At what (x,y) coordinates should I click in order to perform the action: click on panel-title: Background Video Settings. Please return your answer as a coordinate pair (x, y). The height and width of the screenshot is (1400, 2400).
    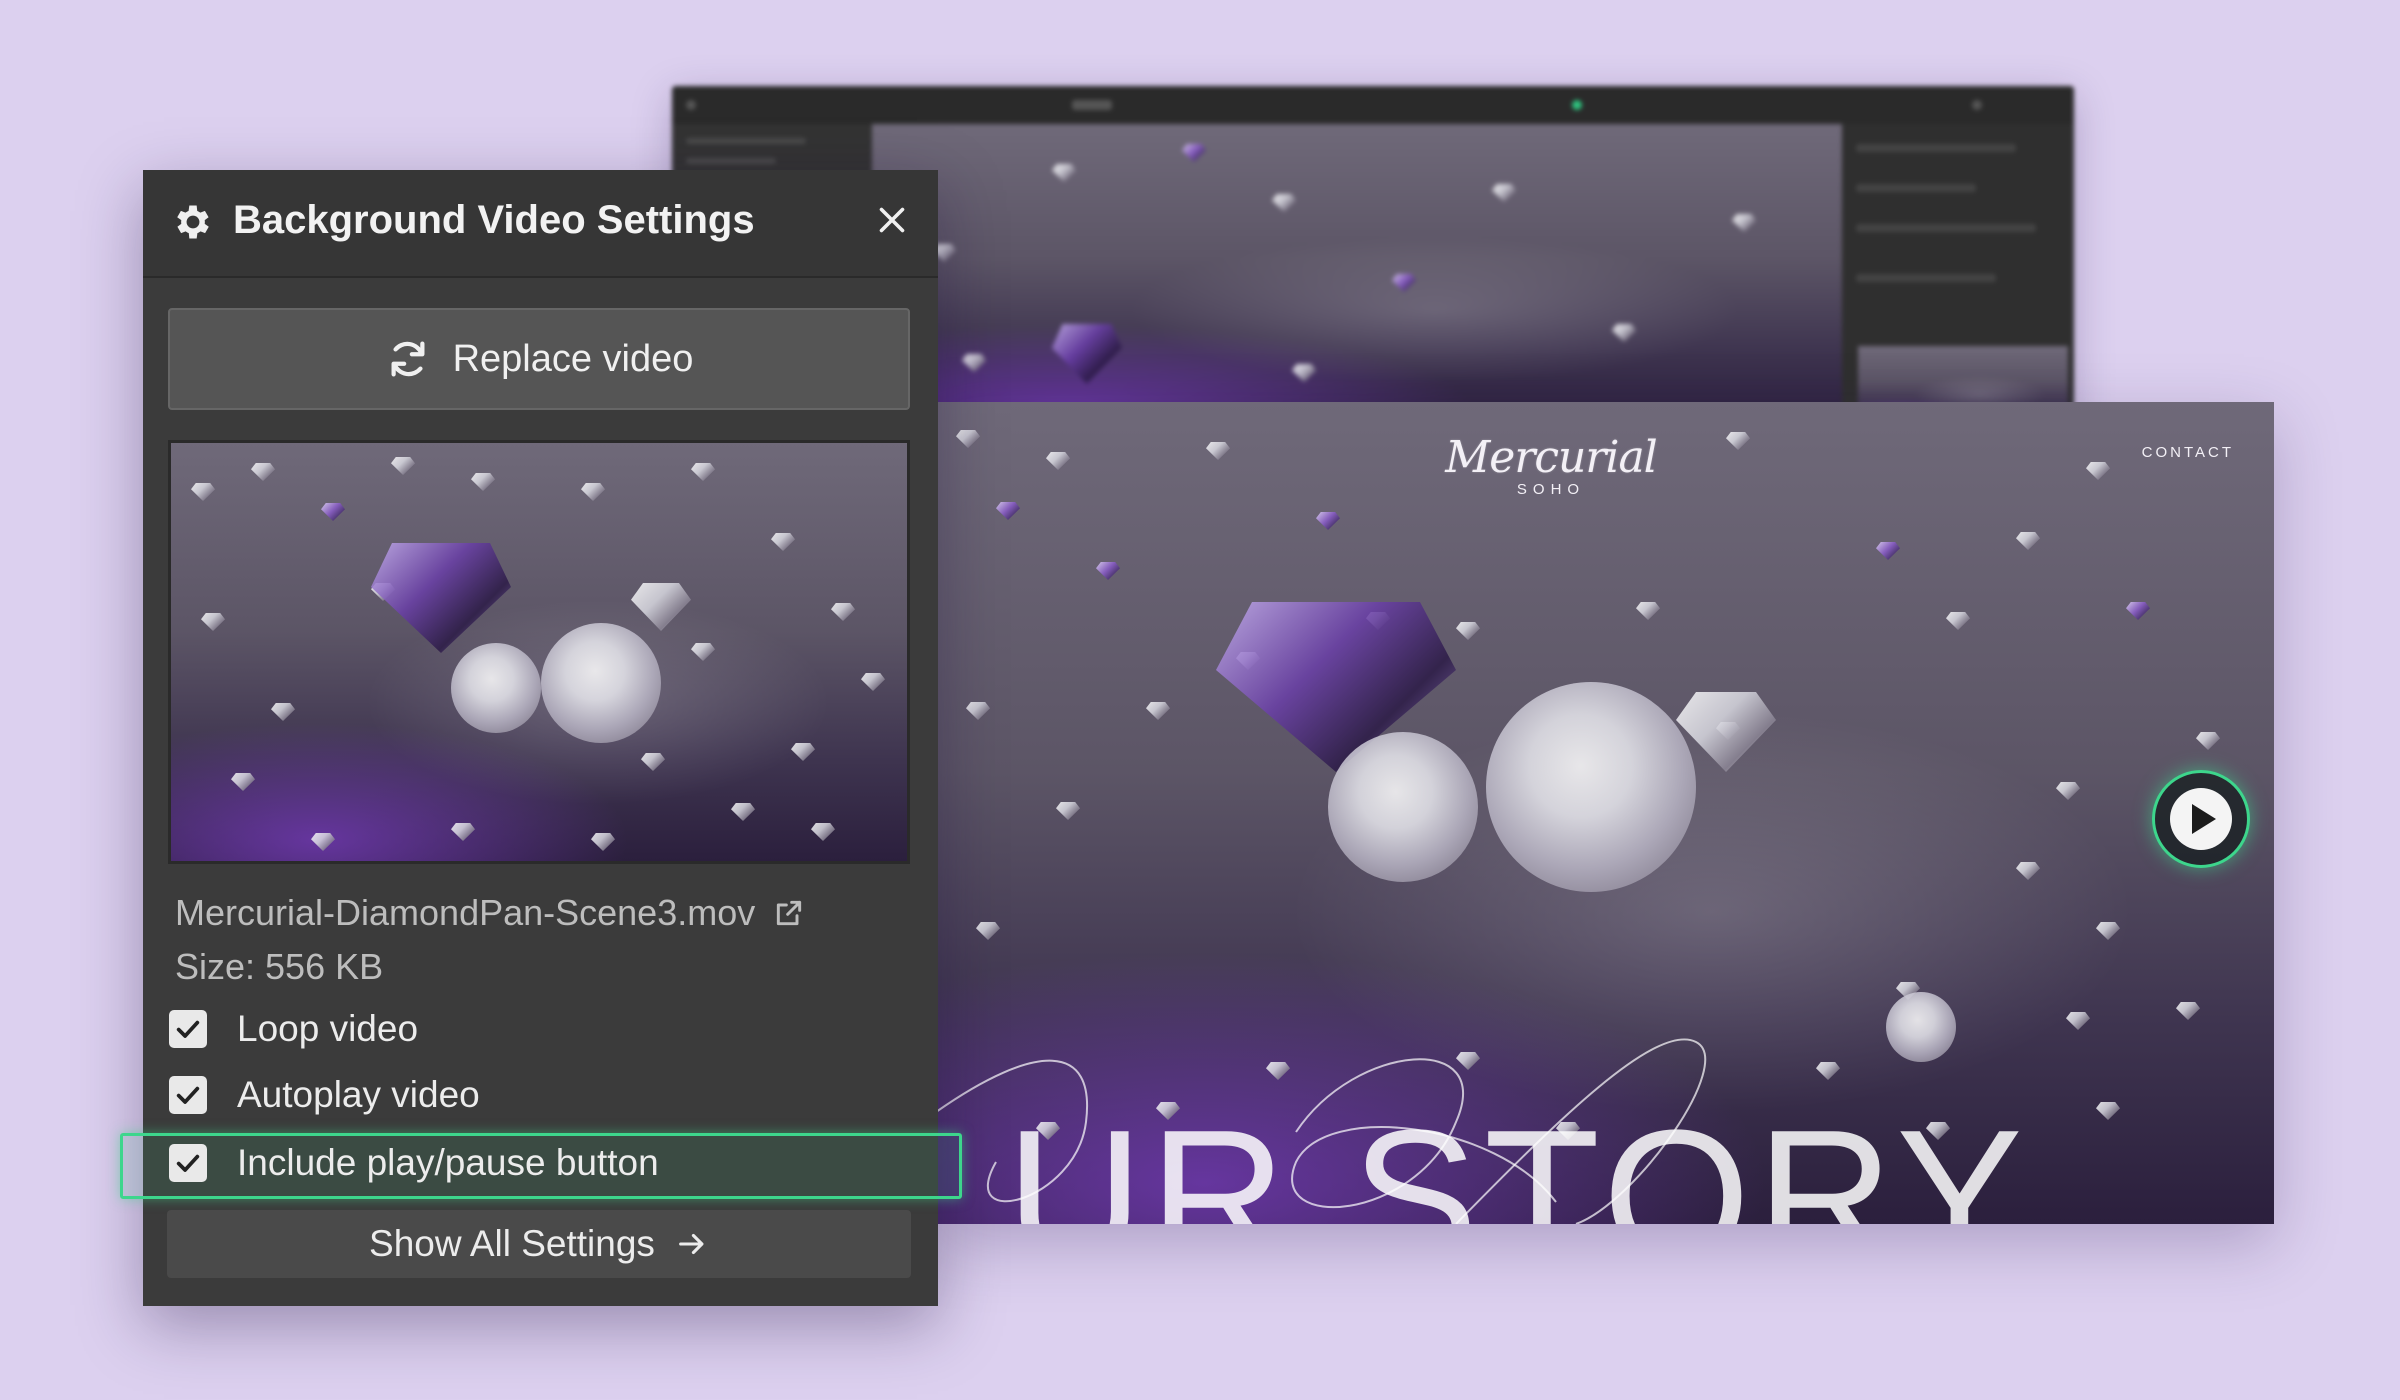
    Looking at the image, I should click on (494, 220).